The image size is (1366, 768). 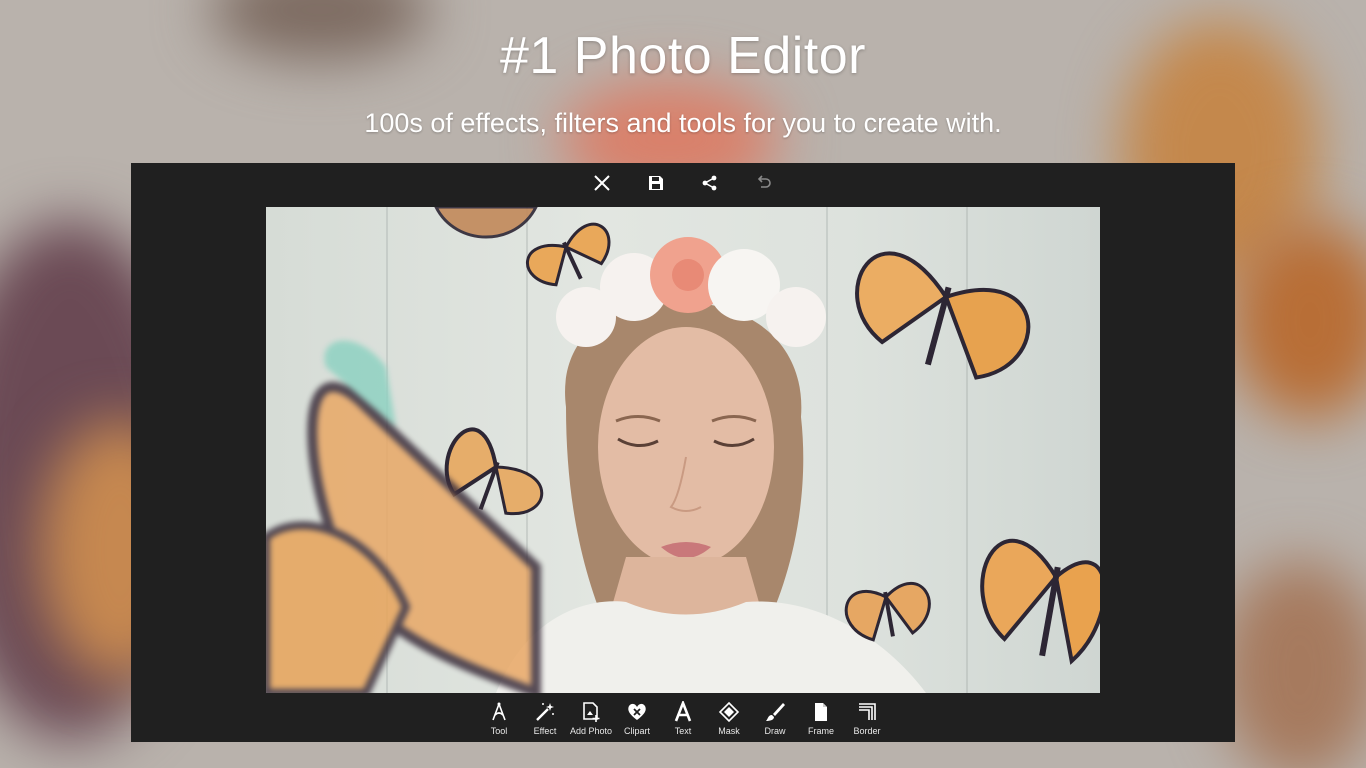 I want to click on tool-button: Tool, so click(x=499, y=716).